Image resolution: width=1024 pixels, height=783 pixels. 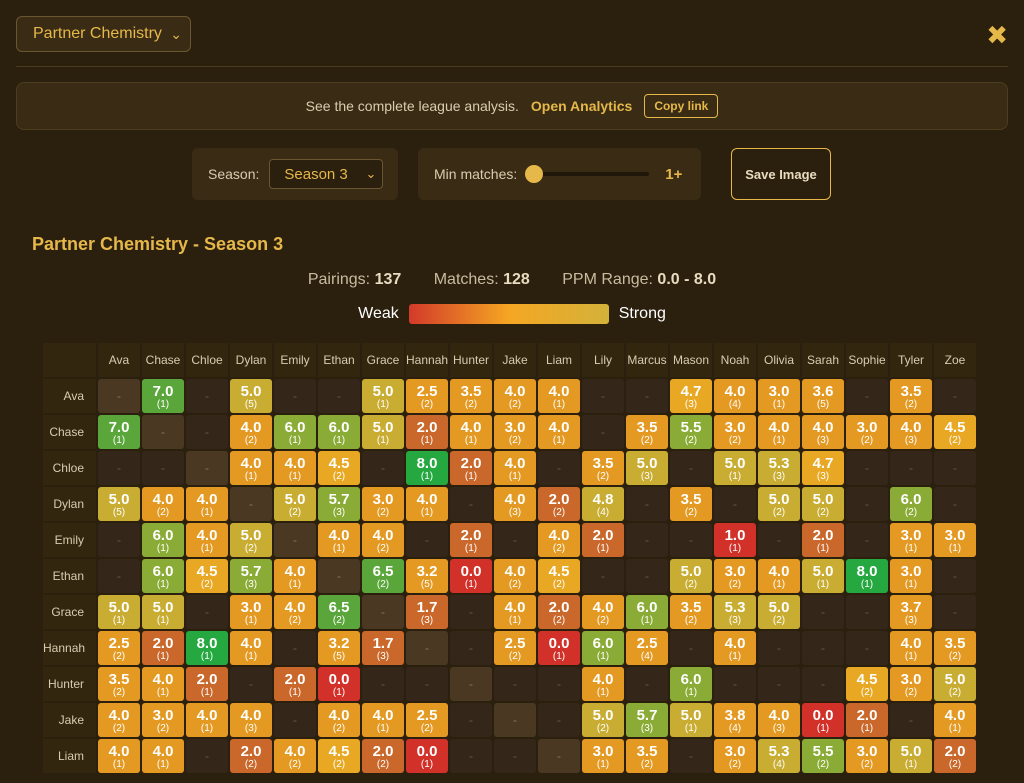 What do you see at coordinates (647, 468) in the screenshot?
I see `matrix-cell: 5.0 (3)` at bounding box center [647, 468].